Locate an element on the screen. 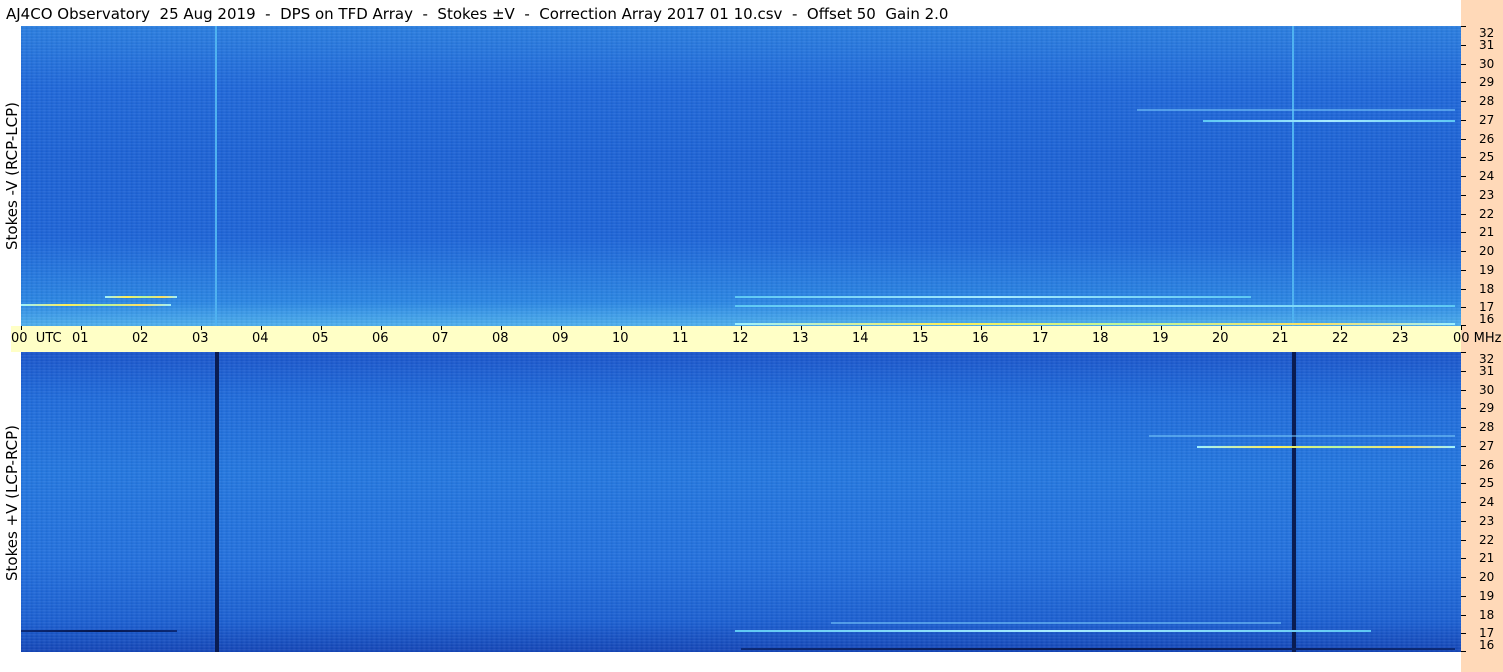 The width and height of the screenshot is (1503, 672). time-tick-label: 00 UTC is located at coordinates (36, 338).